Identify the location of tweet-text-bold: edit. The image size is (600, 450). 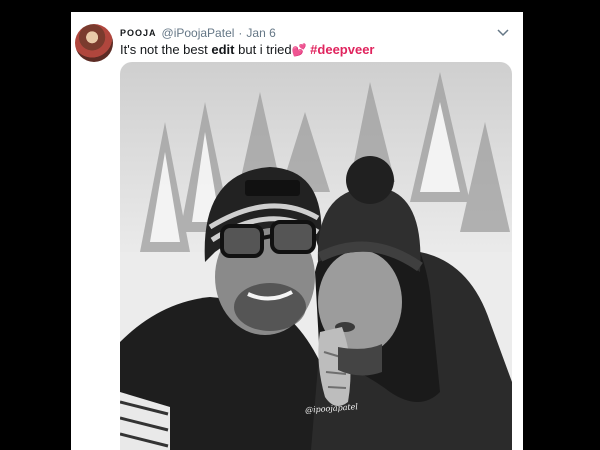
(223, 49).